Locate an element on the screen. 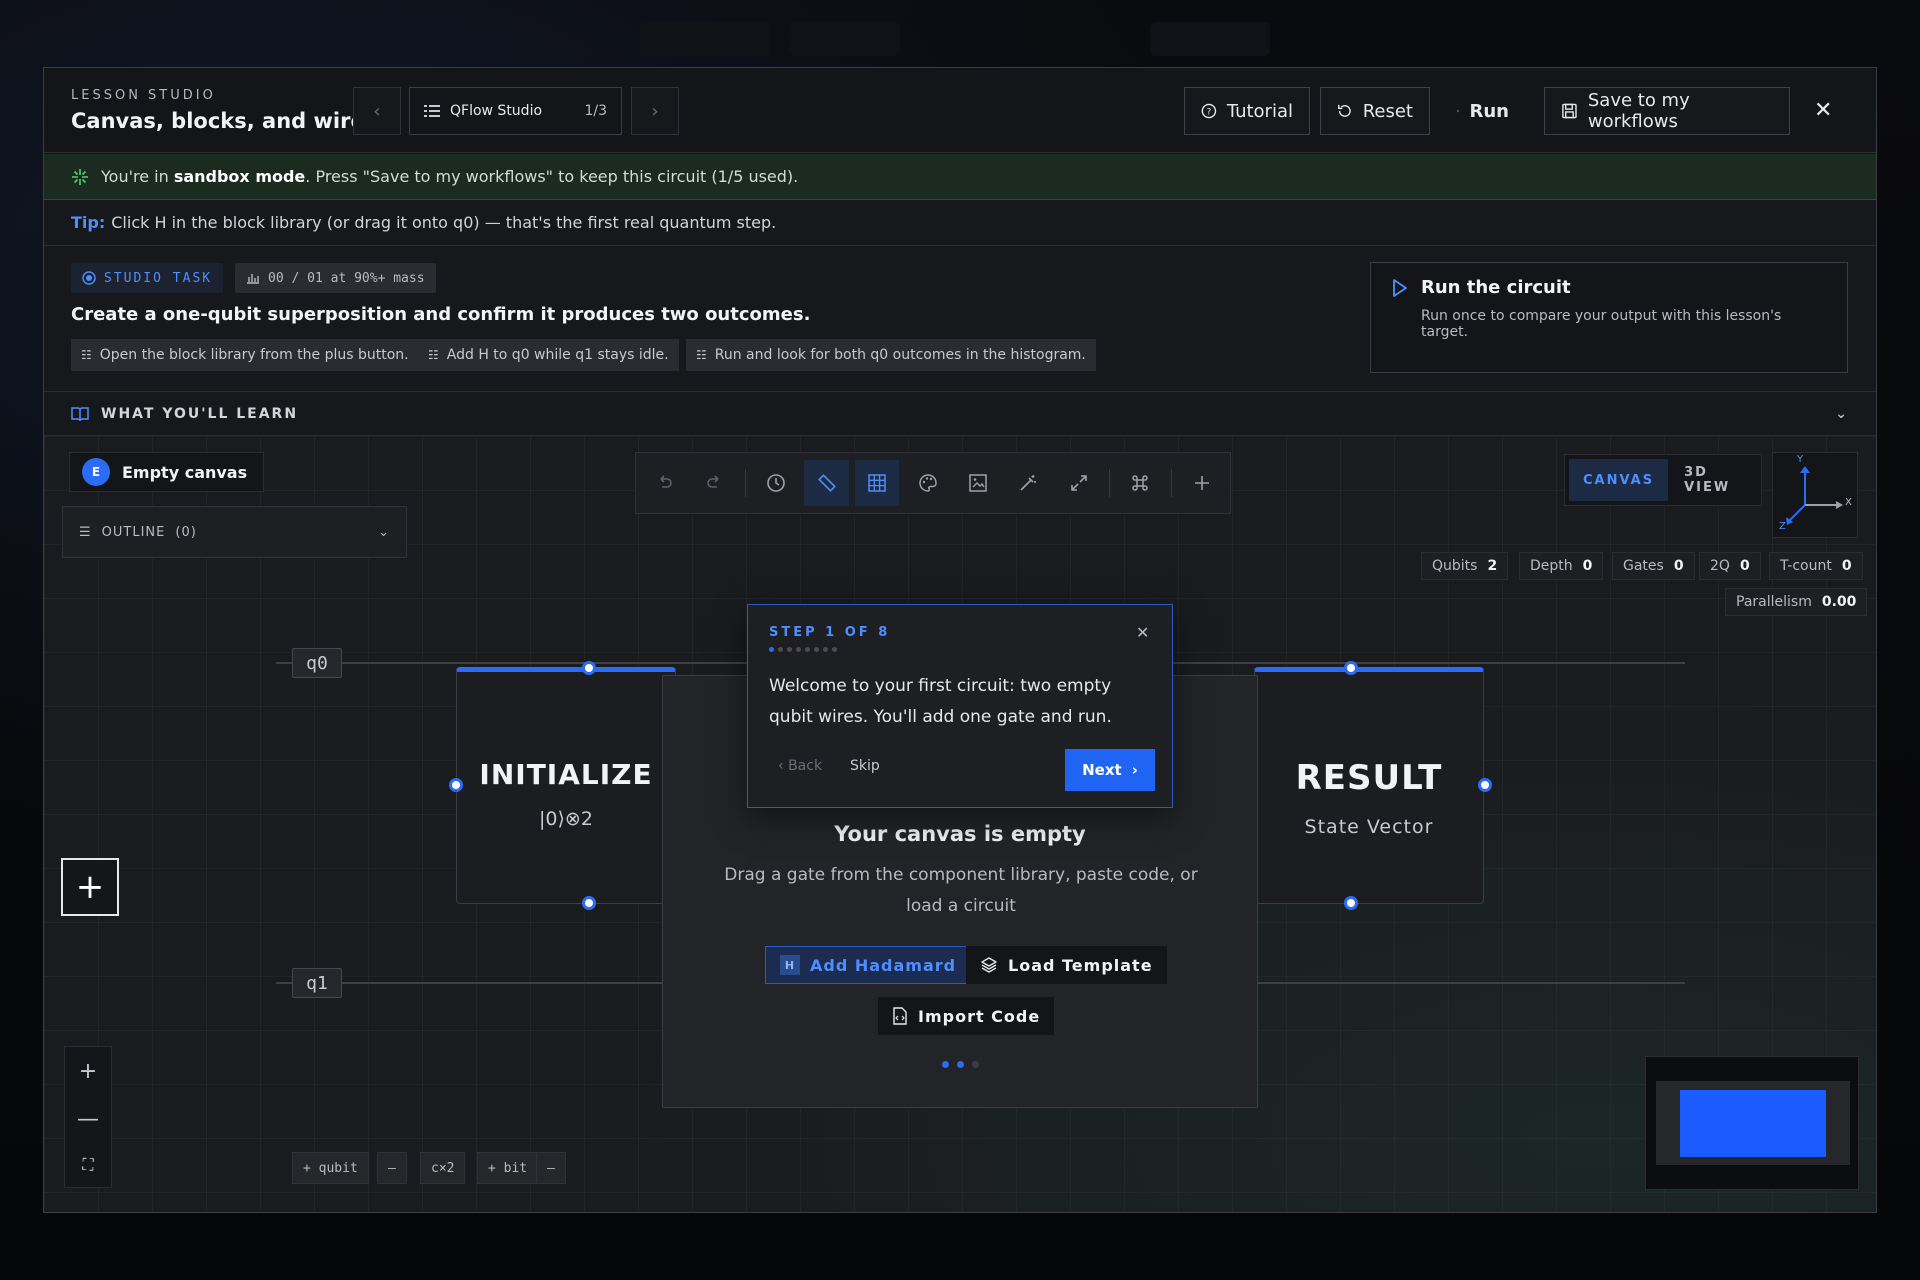 This screenshot has height=1280, width=1920. load-template-label: Load Template is located at coordinates (1080, 965).